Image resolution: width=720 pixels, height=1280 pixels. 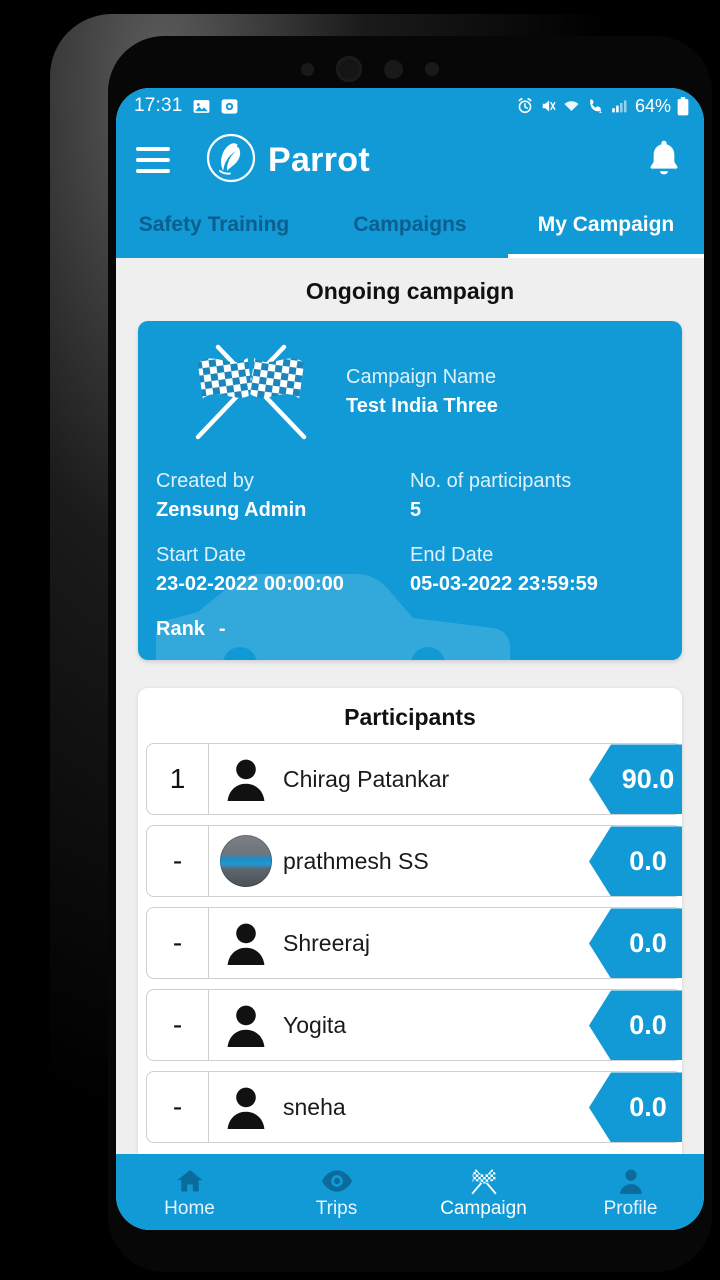 What do you see at coordinates (548, 106) in the screenshot?
I see `vibrate-mute-icon` at bounding box center [548, 106].